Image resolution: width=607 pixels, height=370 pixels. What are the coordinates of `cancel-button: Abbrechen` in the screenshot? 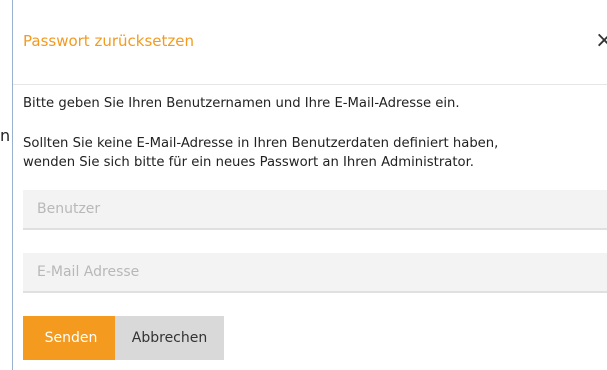 It's located at (169, 338).